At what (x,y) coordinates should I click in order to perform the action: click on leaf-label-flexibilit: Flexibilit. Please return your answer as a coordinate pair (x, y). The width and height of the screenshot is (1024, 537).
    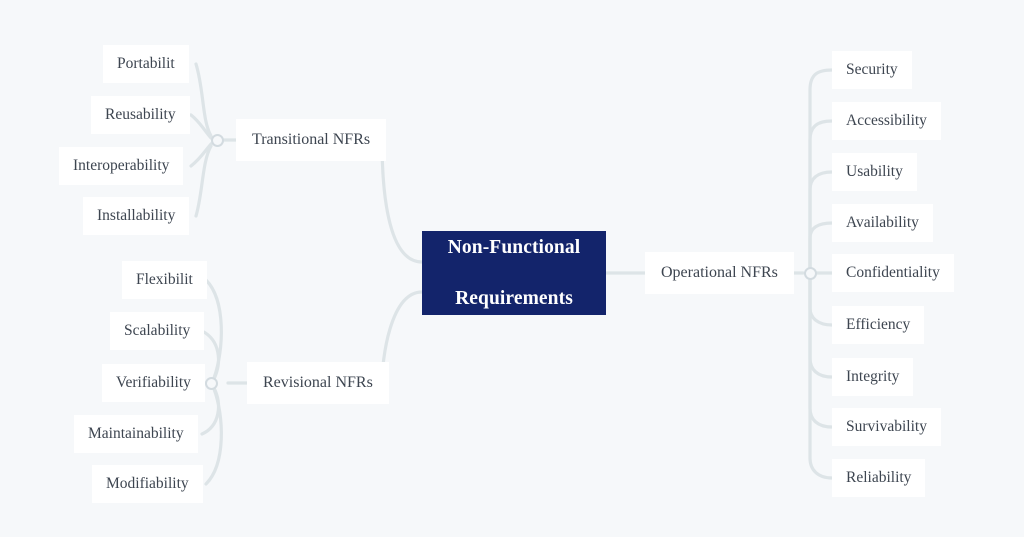
    Looking at the image, I should click on (164, 280).